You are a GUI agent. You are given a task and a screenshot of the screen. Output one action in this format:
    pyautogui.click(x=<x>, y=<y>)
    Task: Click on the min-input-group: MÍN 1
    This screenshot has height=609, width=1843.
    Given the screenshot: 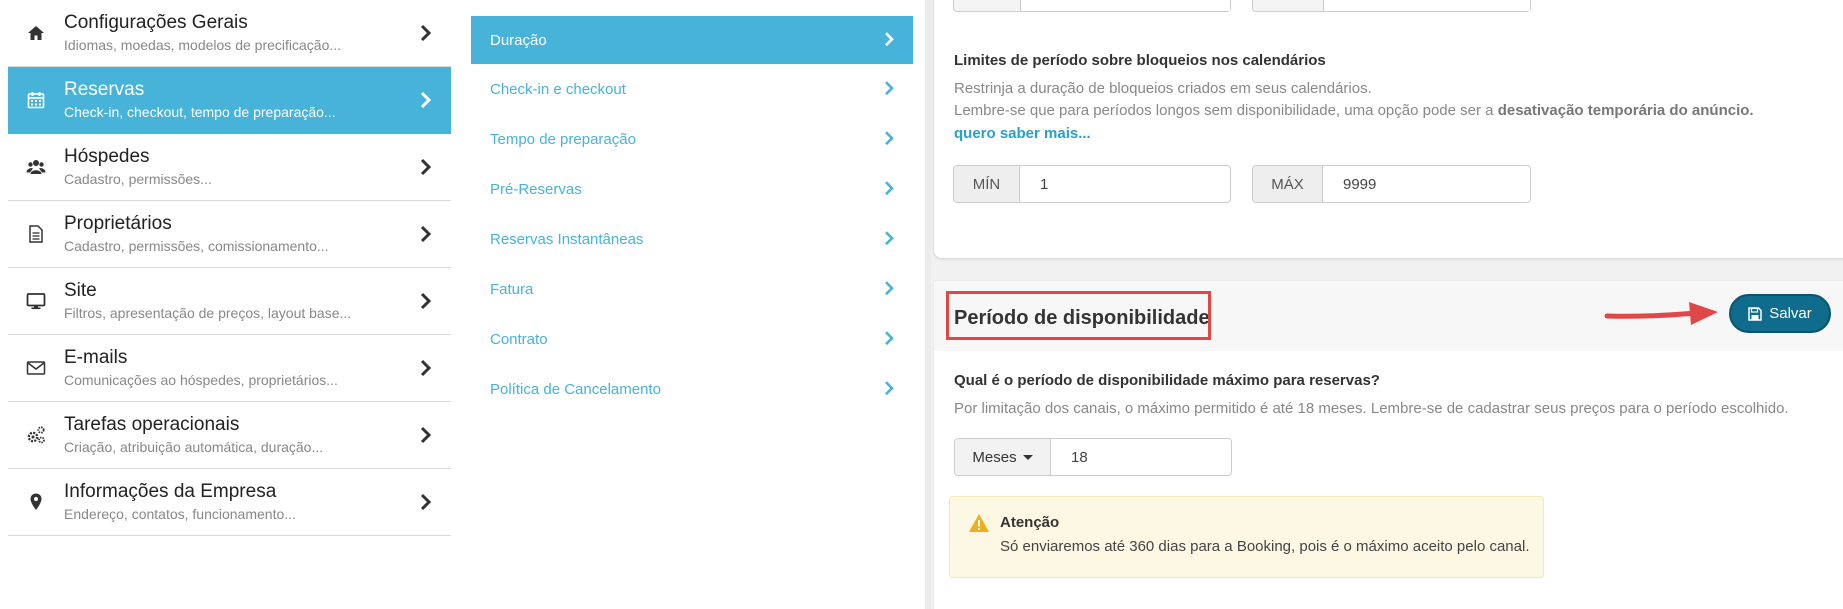 What is the action you would take?
    pyautogui.click(x=1092, y=184)
    